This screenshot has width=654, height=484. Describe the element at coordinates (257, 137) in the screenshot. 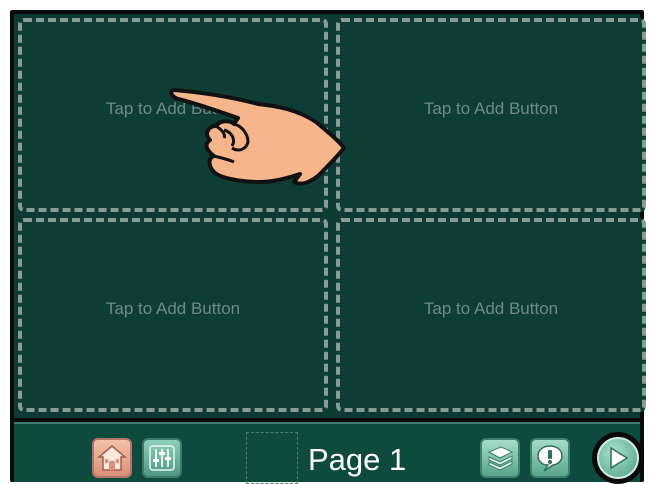

I see `pointing-hand-icon` at that location.